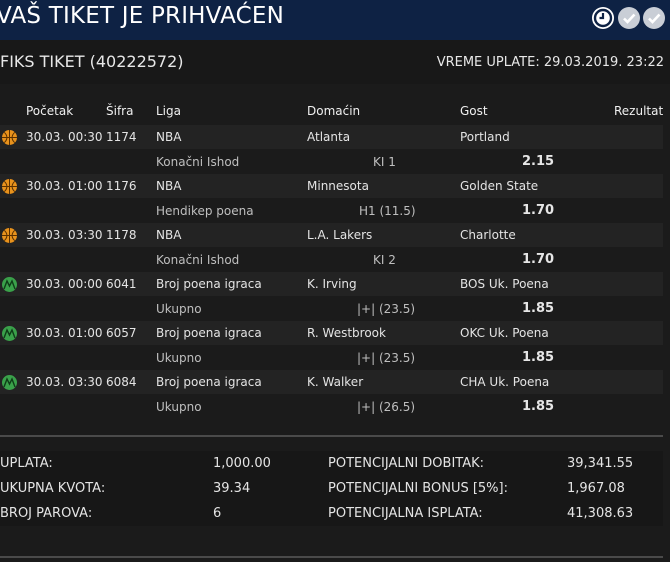 The image size is (670, 562). Describe the element at coordinates (329, 137) in the screenshot. I see `match-home: Atlanta` at that location.